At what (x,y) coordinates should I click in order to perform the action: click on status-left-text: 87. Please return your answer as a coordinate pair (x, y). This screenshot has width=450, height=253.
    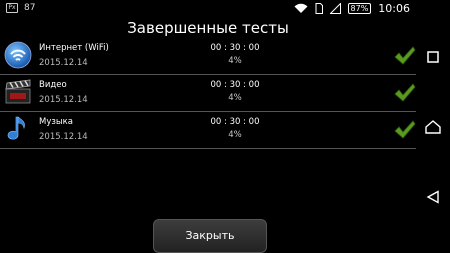
    Looking at the image, I should click on (30, 8).